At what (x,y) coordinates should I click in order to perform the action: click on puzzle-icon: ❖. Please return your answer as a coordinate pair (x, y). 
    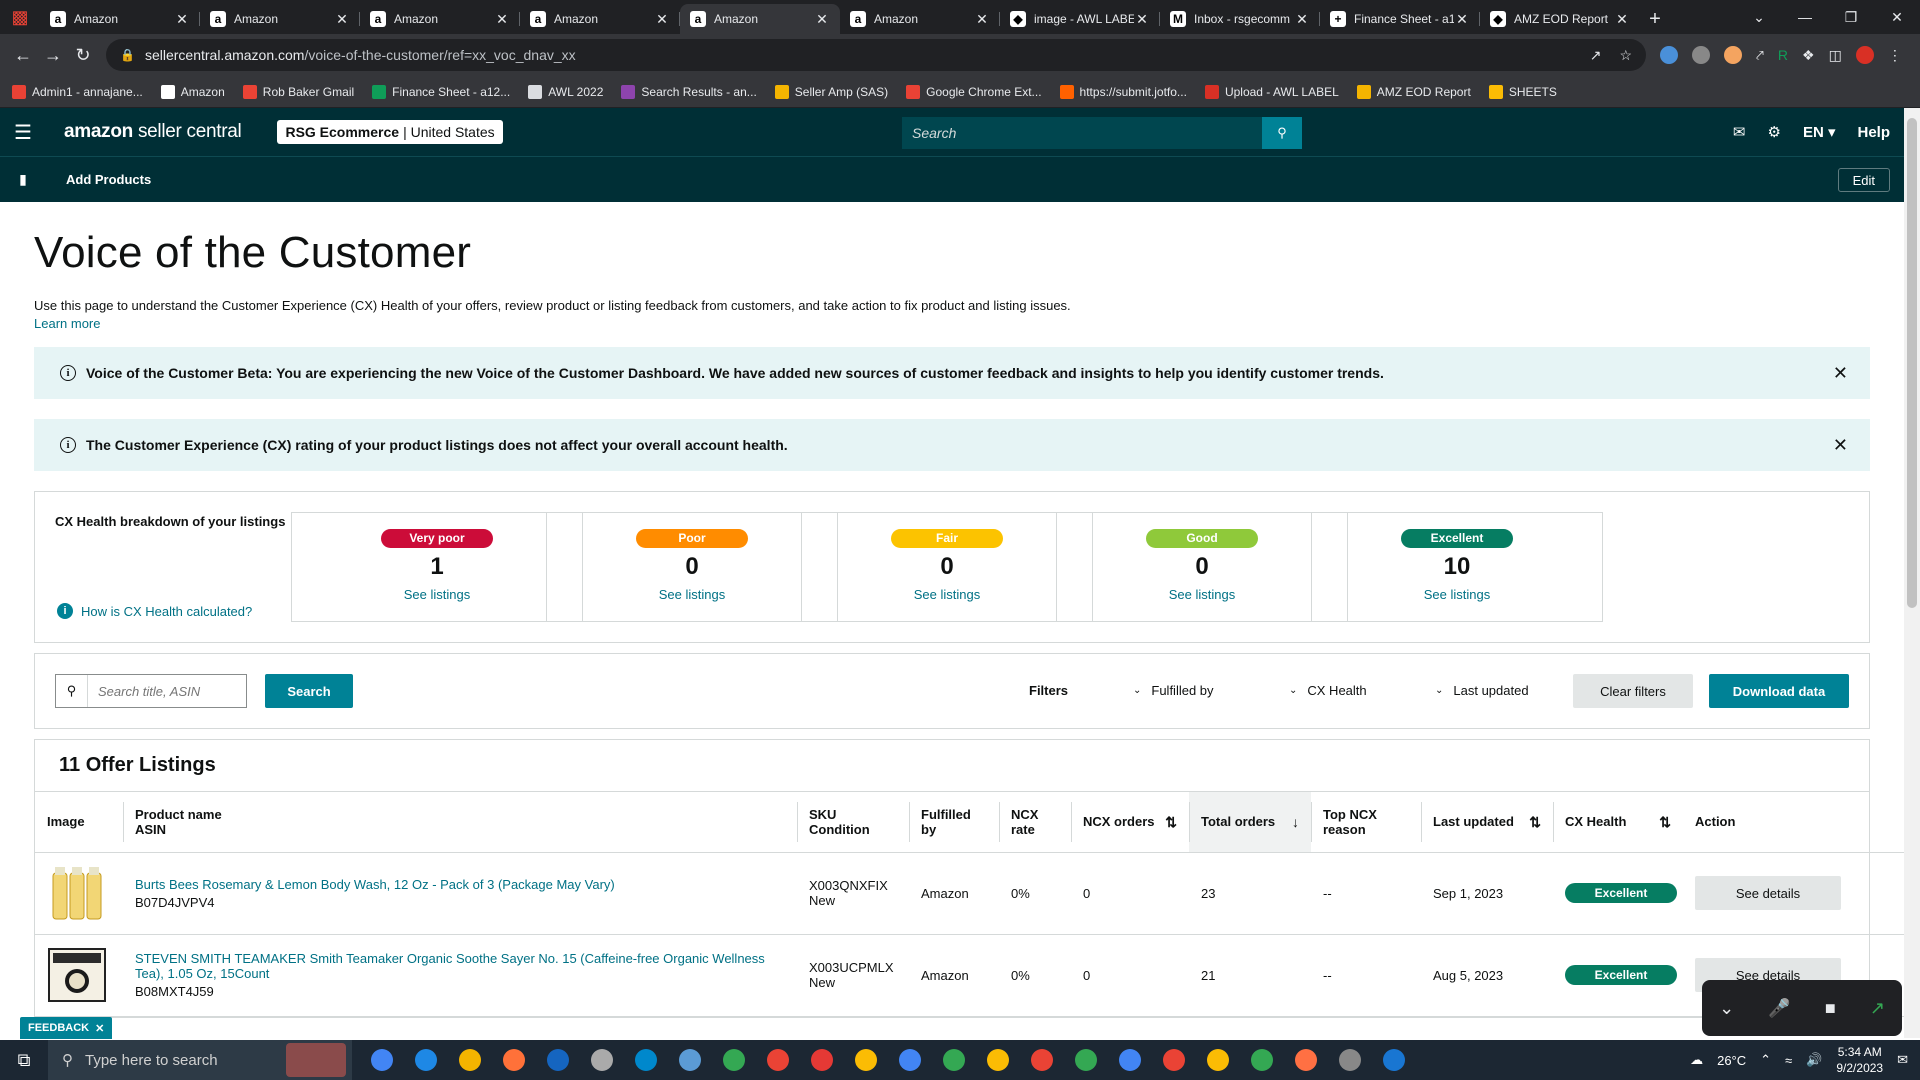
    Looking at the image, I should click on (1808, 55).